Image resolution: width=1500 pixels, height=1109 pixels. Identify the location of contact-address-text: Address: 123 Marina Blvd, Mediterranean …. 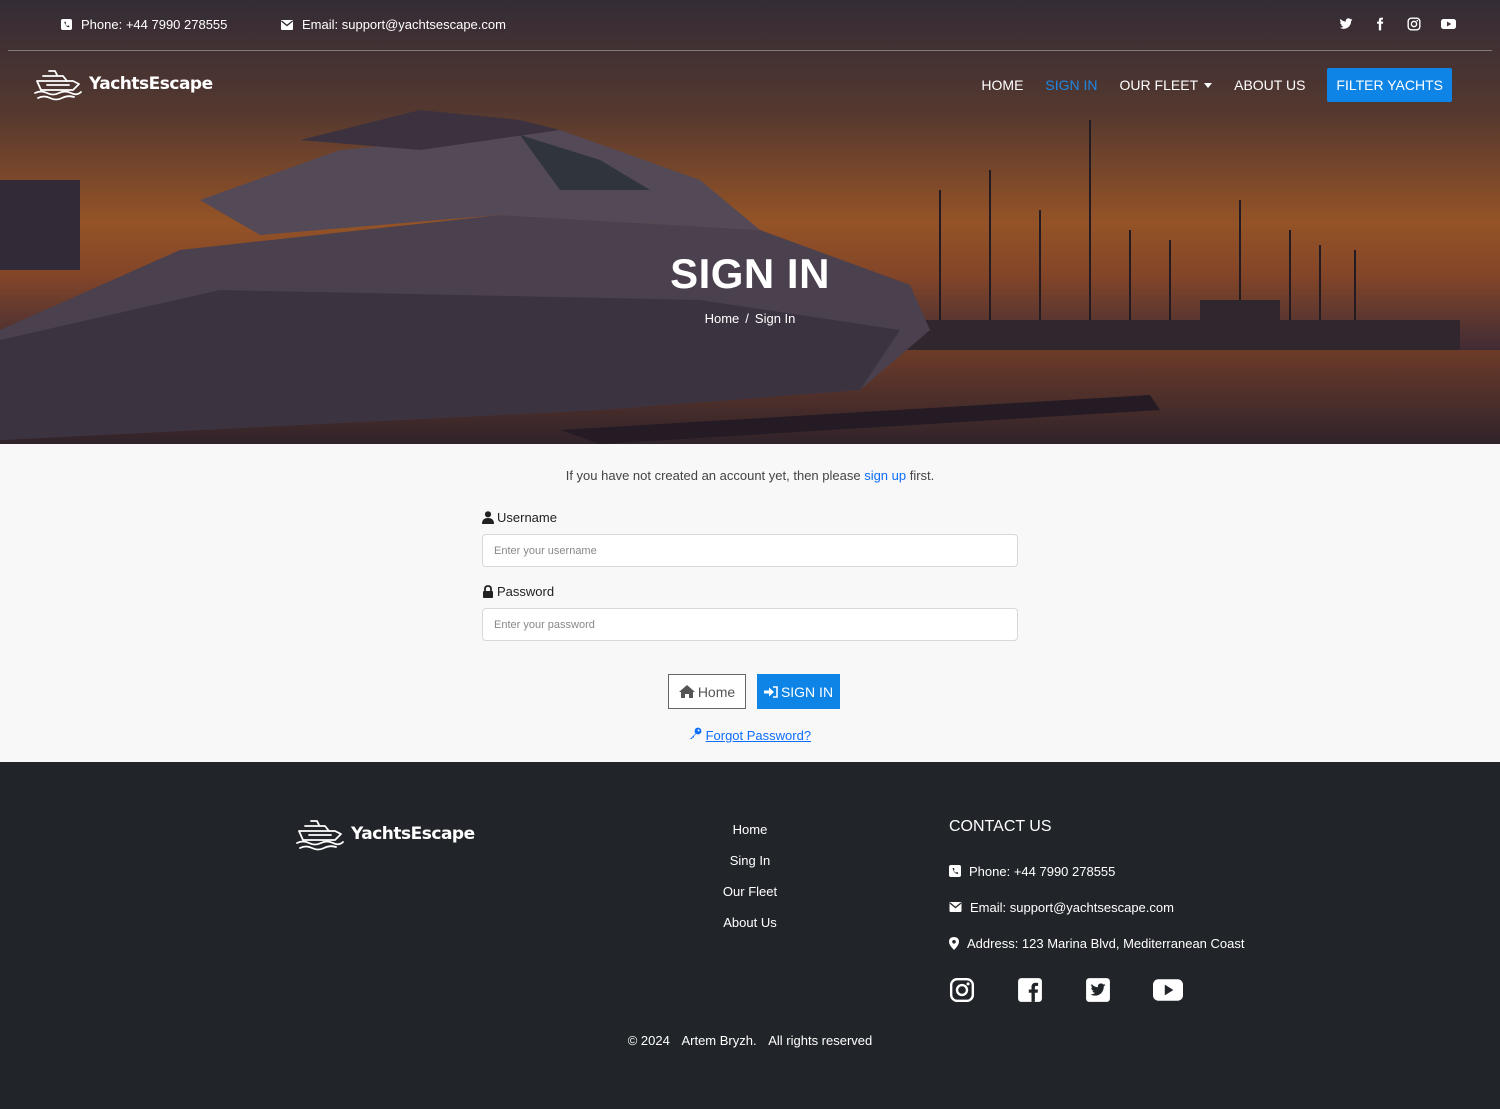
(1106, 943).